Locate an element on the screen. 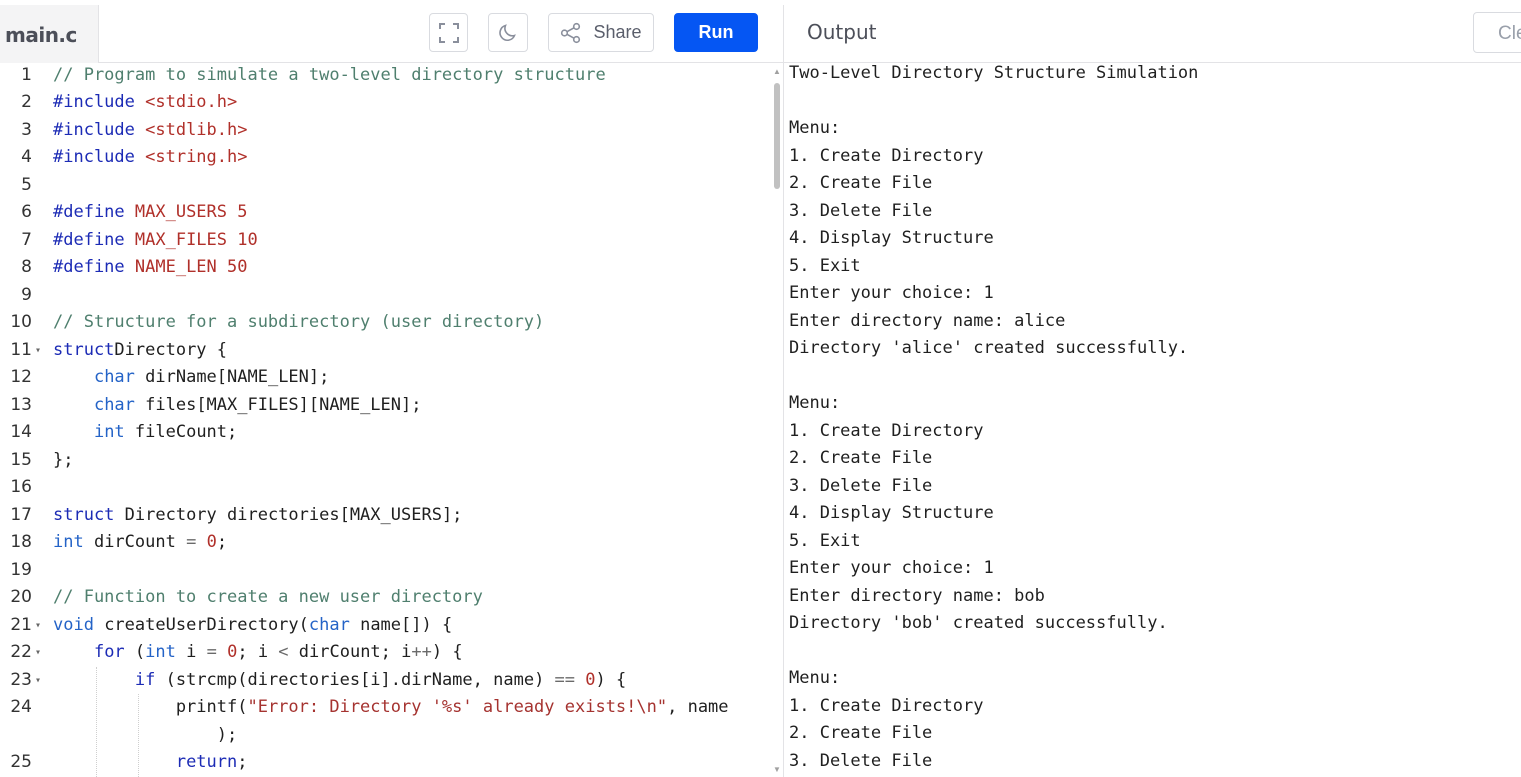 This screenshot has height=777, width=1521. clear-label: Clear is located at coordinates (1509, 33).